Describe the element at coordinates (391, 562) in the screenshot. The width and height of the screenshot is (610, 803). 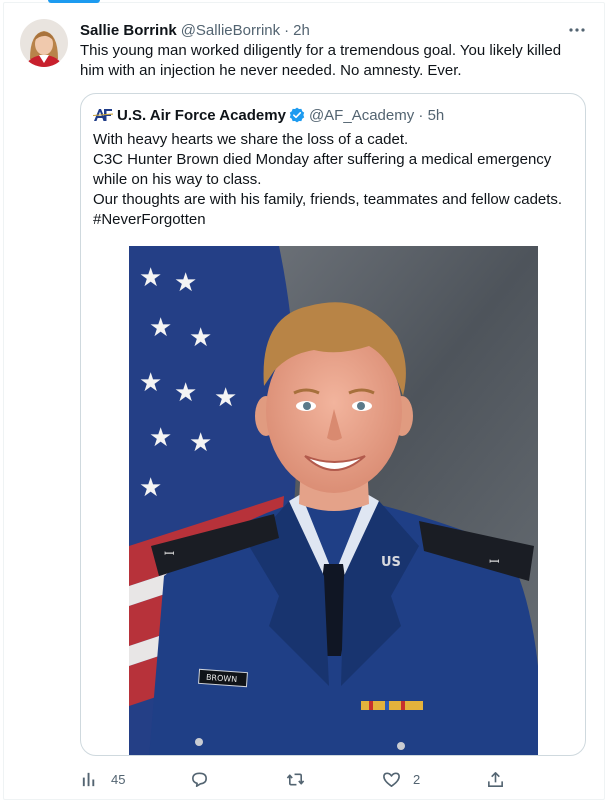
I see `collar-insignia: US` at that location.